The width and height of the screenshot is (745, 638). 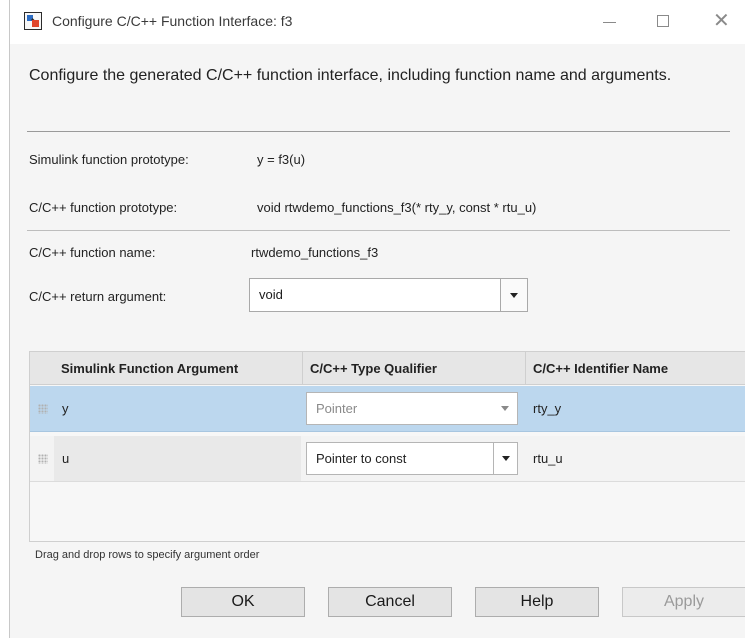 What do you see at coordinates (412, 408) in the screenshot?
I see `type-qualifier-select: Pointer` at bounding box center [412, 408].